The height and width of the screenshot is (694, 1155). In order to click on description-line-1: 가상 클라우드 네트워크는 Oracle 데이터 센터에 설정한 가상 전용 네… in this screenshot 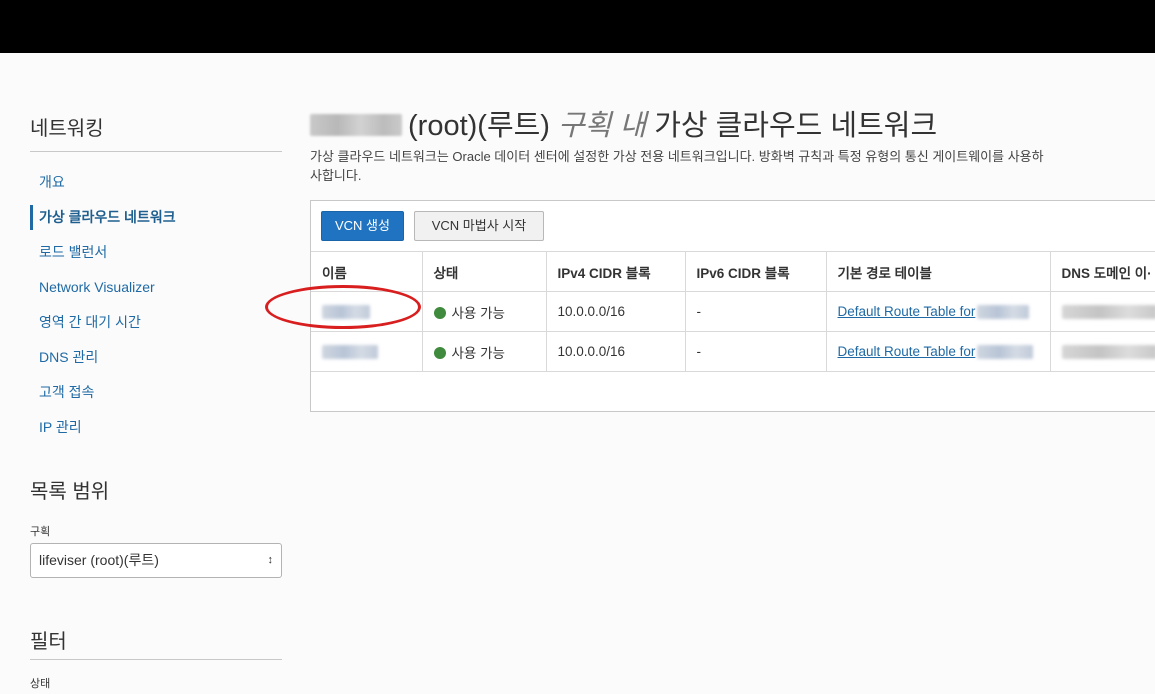, I will do `click(677, 156)`.